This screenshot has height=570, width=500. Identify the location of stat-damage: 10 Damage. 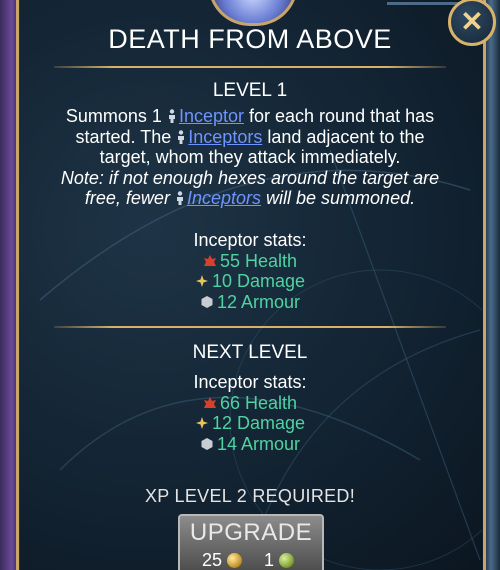
(250, 281).